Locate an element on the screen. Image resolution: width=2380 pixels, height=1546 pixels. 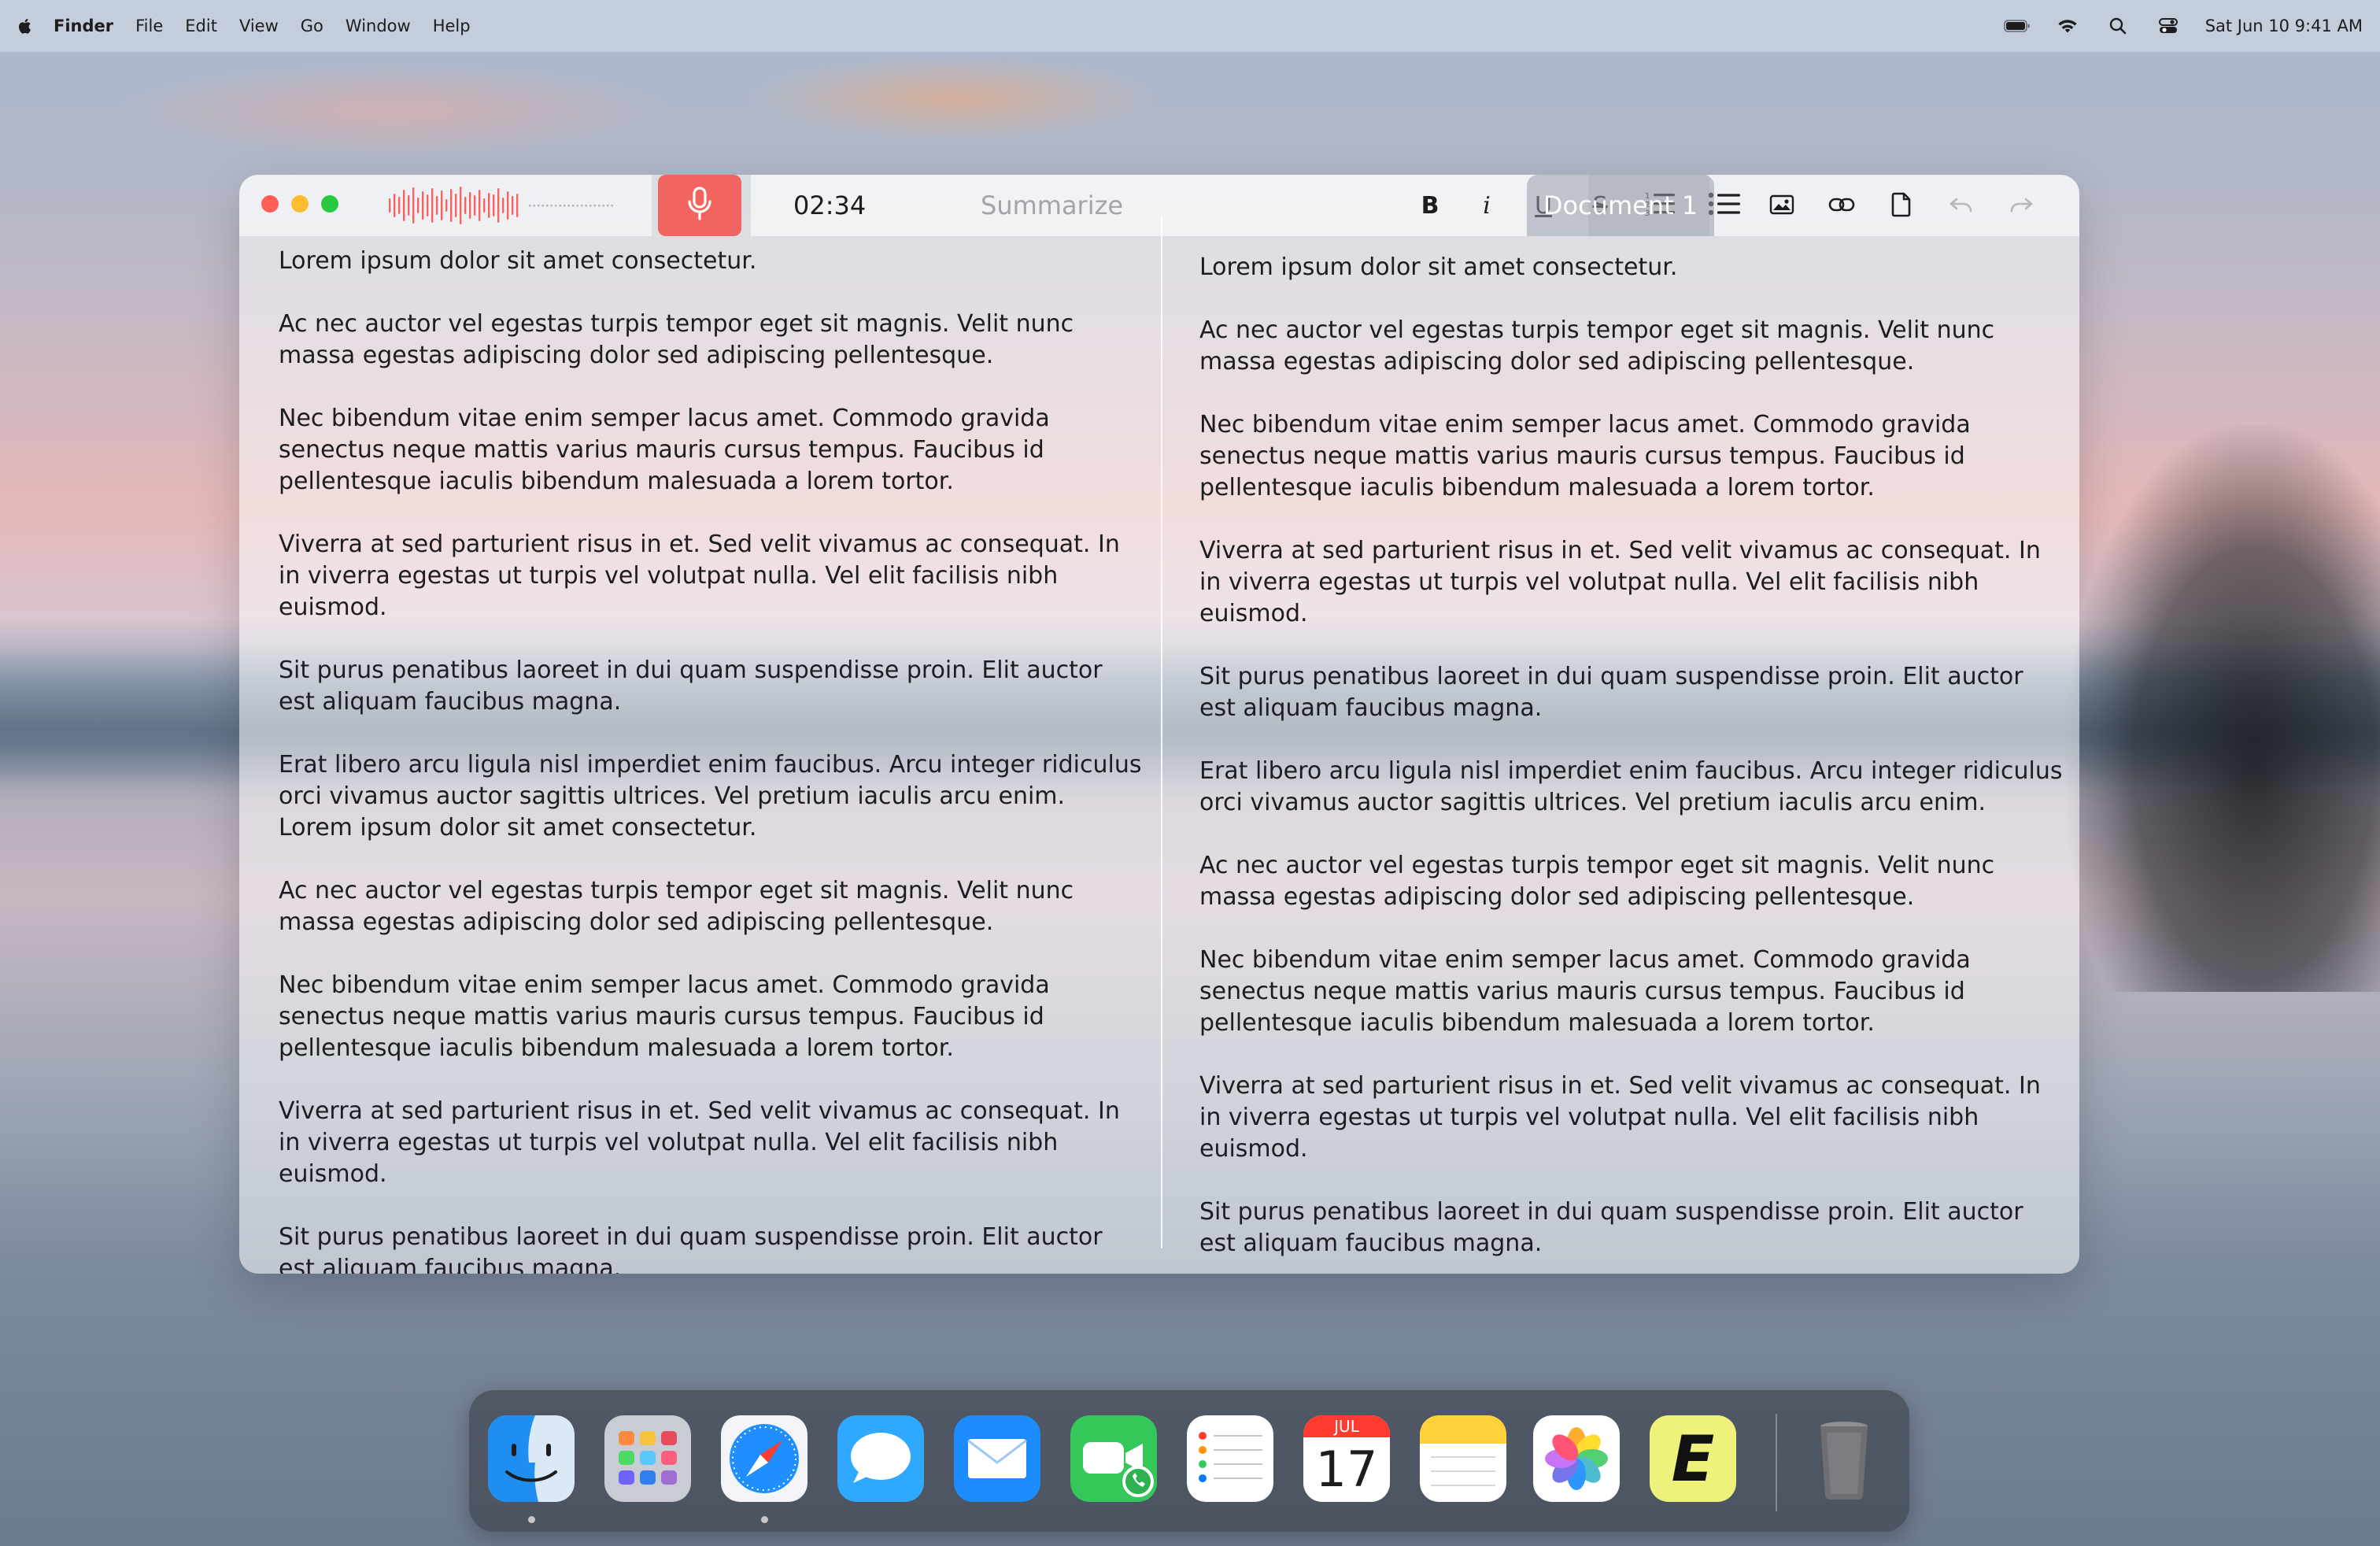
dock-mail is located at coordinates (997, 1458).